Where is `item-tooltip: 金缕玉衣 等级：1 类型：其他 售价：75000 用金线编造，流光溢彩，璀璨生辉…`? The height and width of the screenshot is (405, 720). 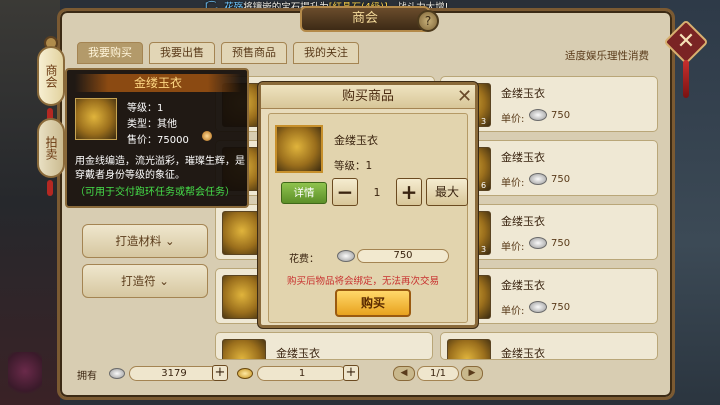 item-tooltip: 金缕玉衣 等级：1 类型：其他 售价：75000 用金线编造，流光溢彩，璀璨生辉… is located at coordinates (157, 138).